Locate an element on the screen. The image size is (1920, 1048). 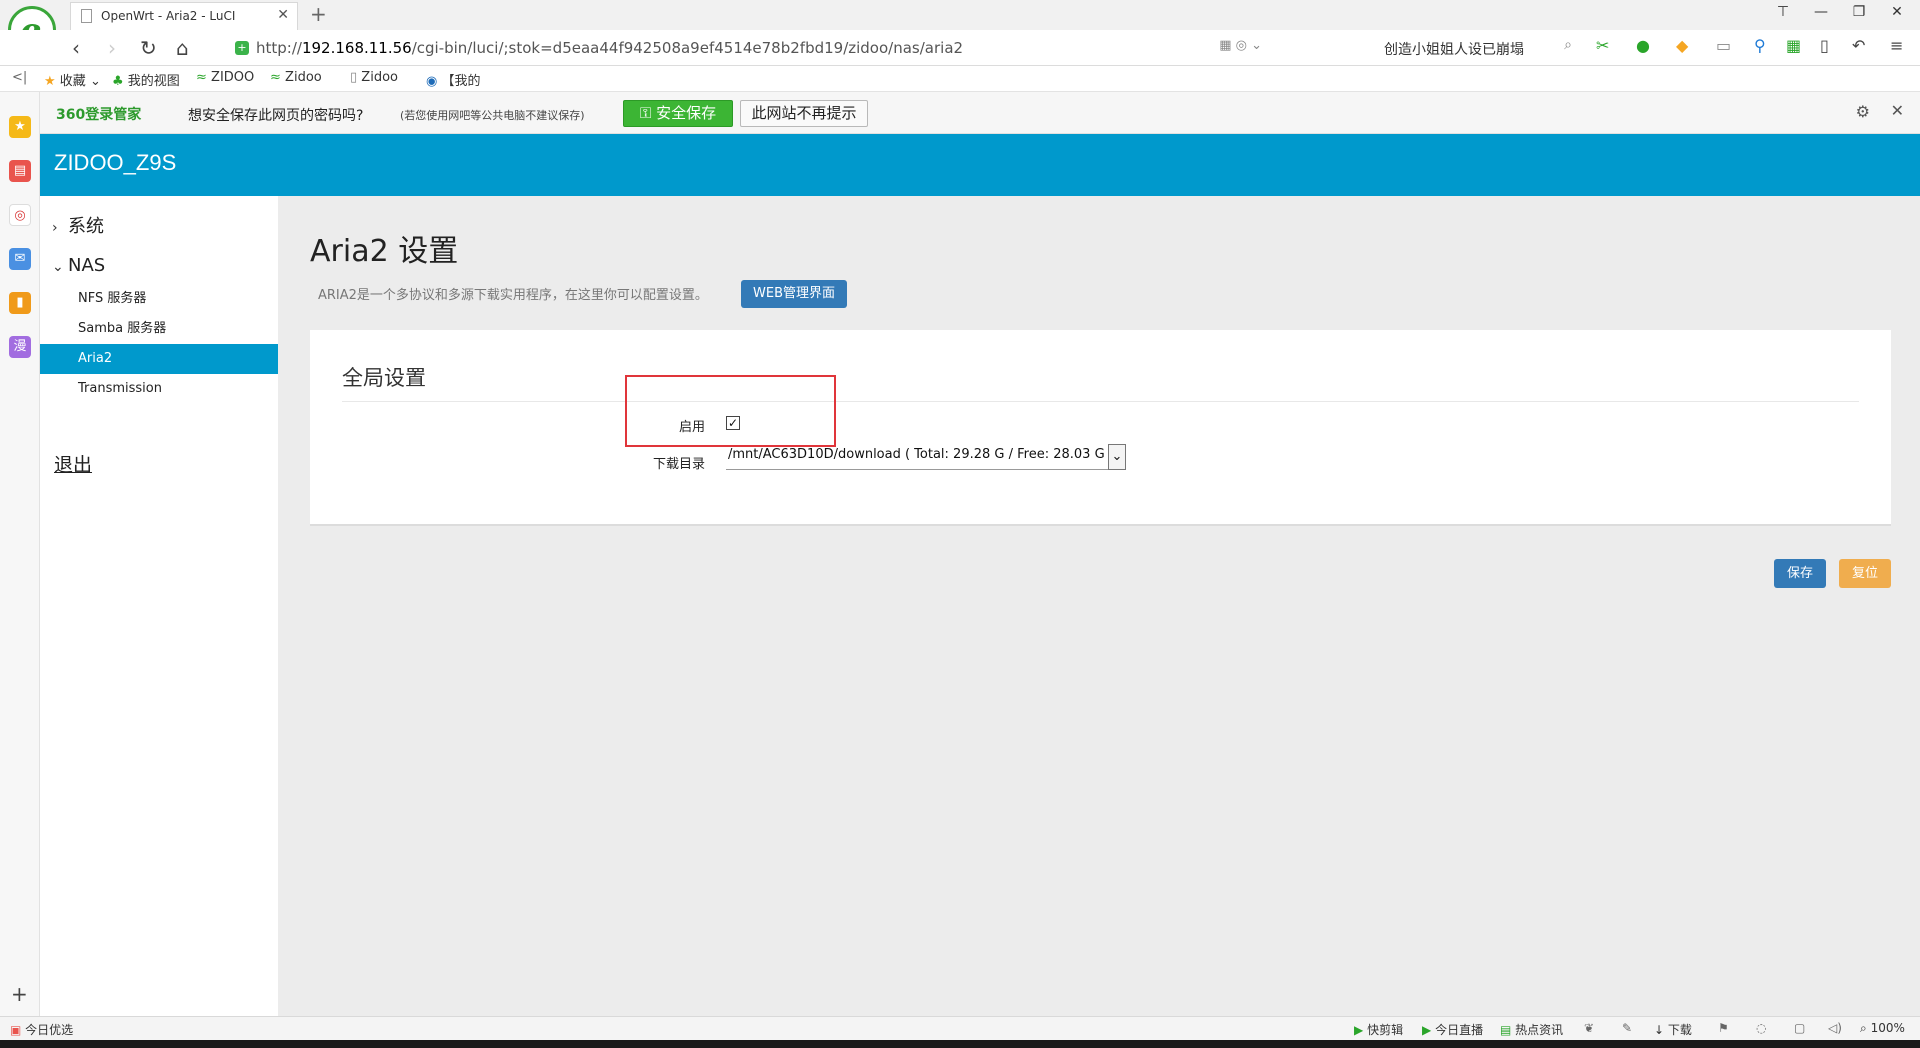
bookmark-item: ▯ Zidoo is located at coordinates (374, 77).